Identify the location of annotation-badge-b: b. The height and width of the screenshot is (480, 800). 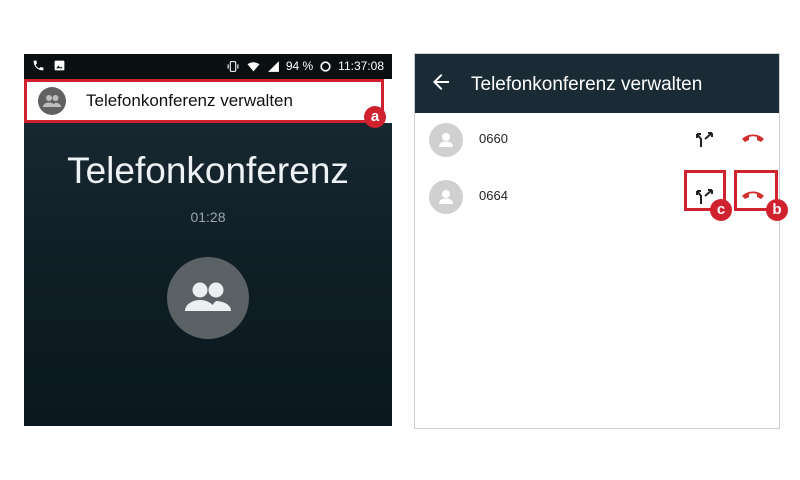
(777, 210).